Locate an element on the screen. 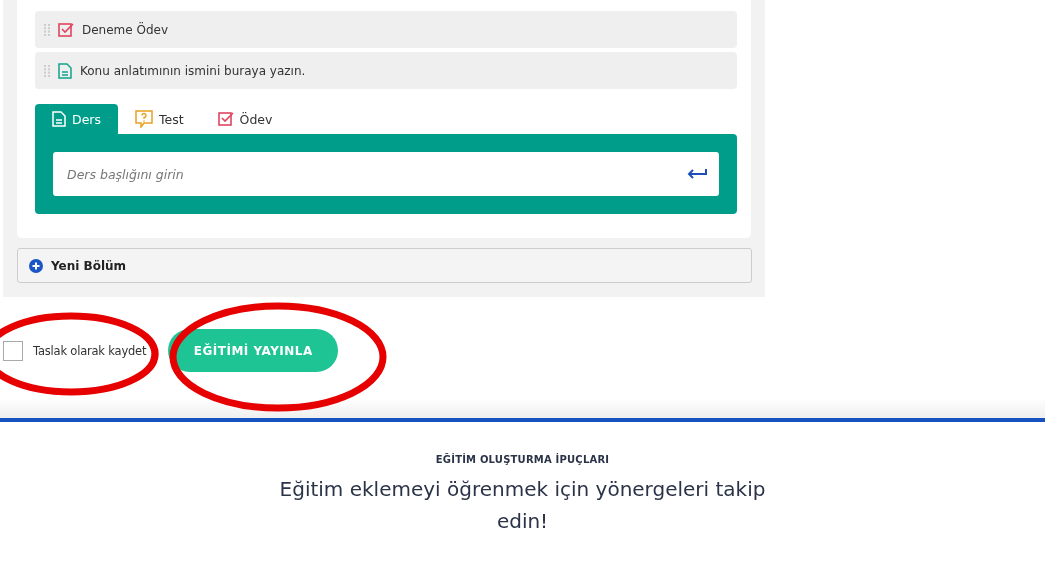  tab: Test is located at coordinates (159, 119).